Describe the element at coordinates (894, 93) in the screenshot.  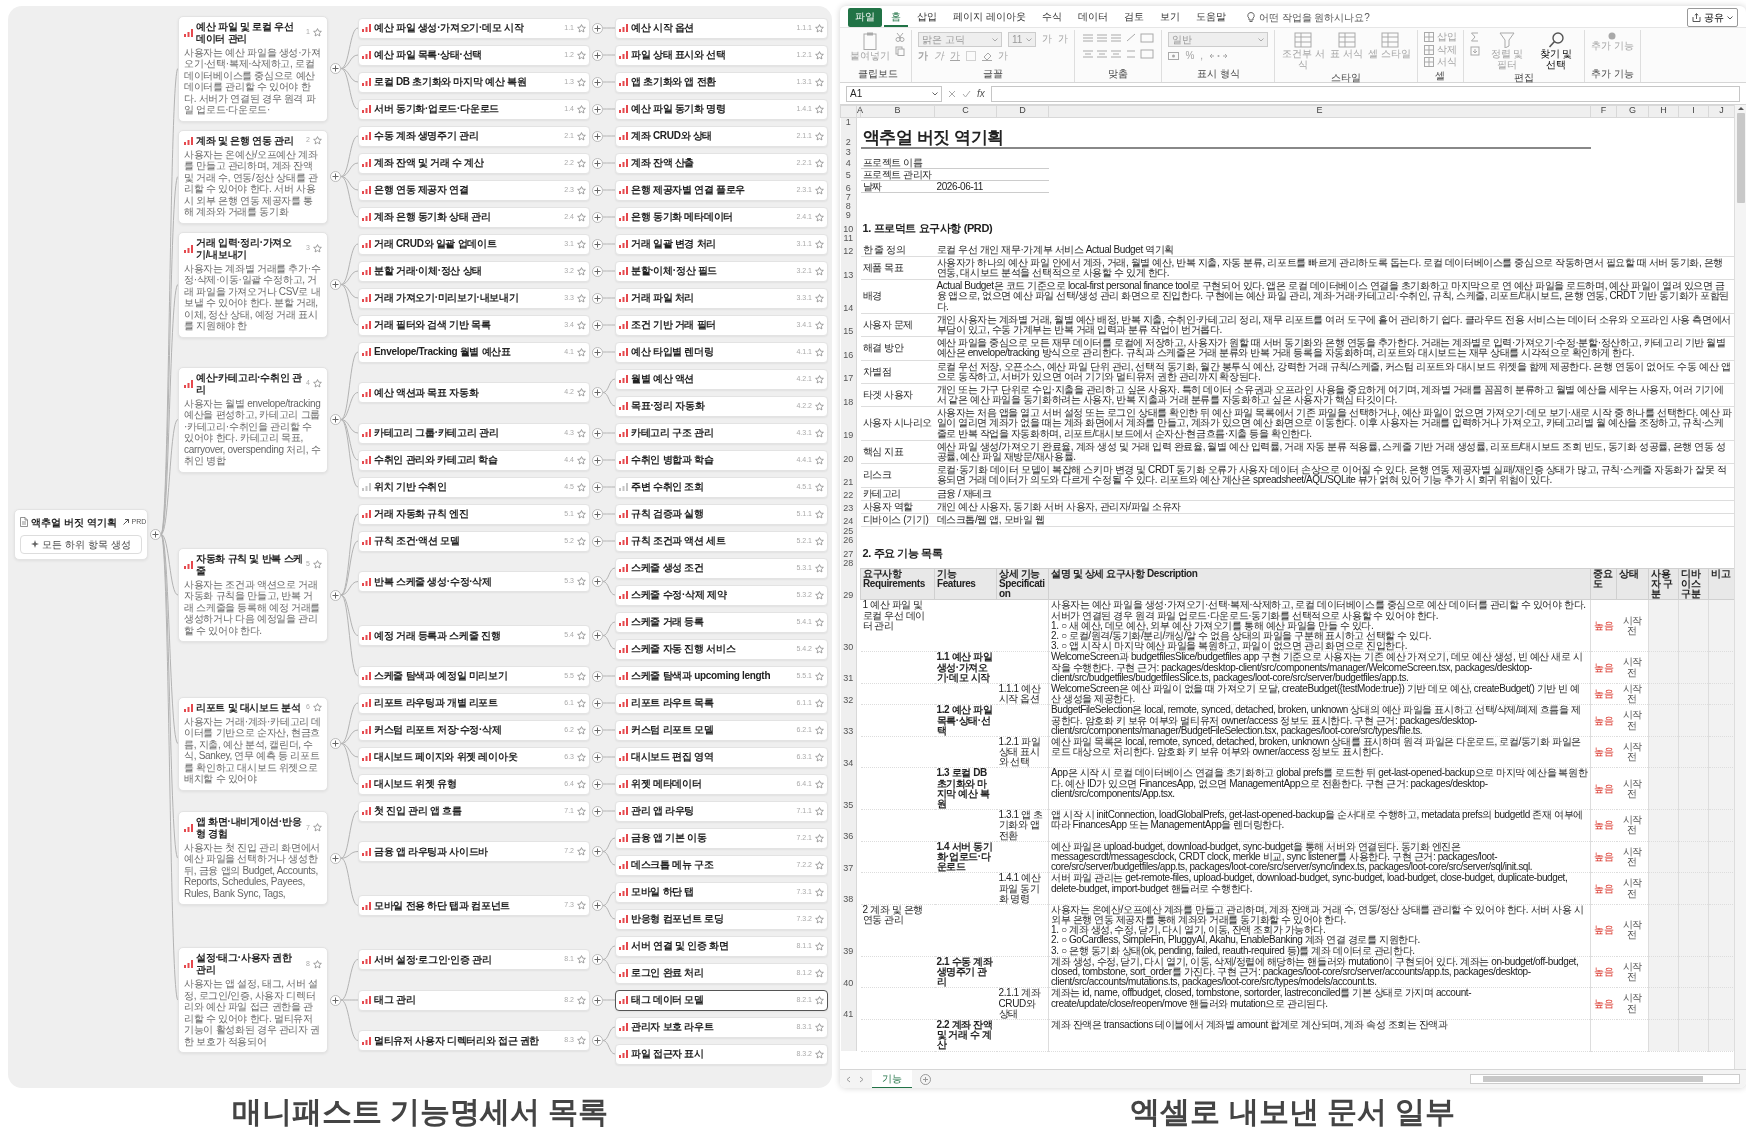
I see `name-box: A1` at that location.